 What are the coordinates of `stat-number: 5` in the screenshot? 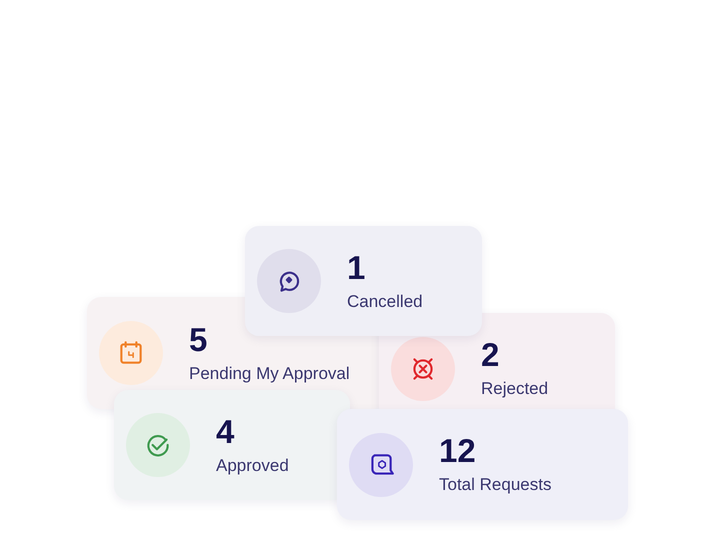 It's located at (198, 339).